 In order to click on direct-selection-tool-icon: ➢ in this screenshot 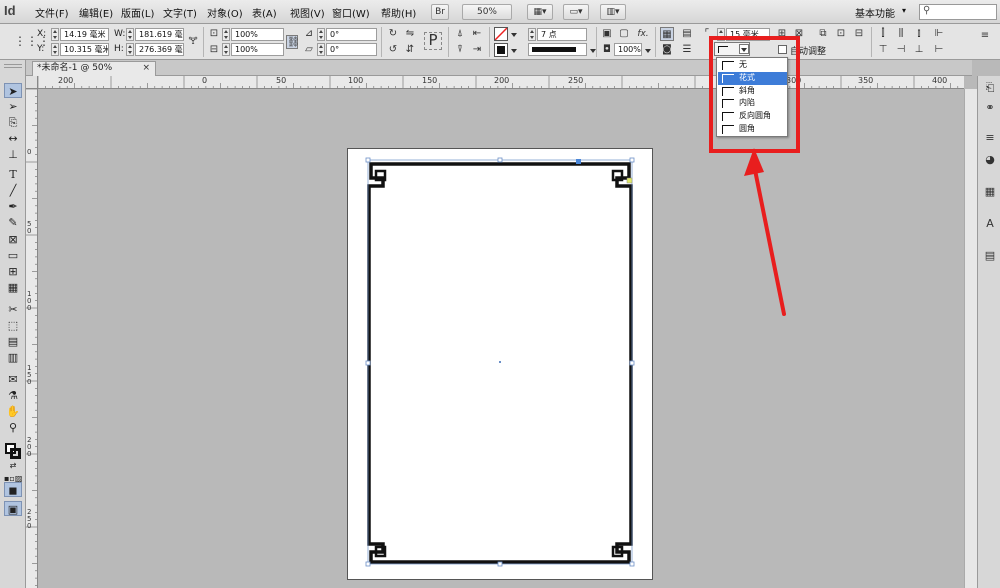, I will do `click(13, 106)`.